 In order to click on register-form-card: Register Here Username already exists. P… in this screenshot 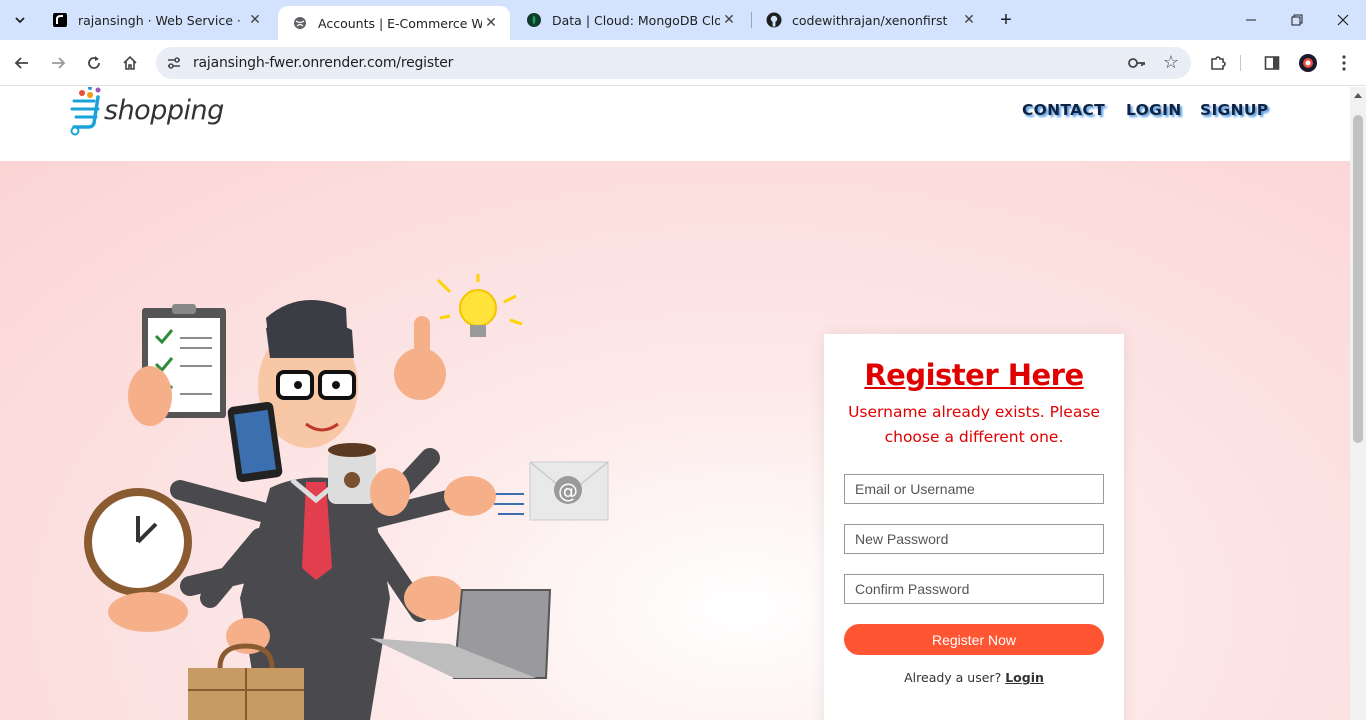, I will do `click(974, 527)`.